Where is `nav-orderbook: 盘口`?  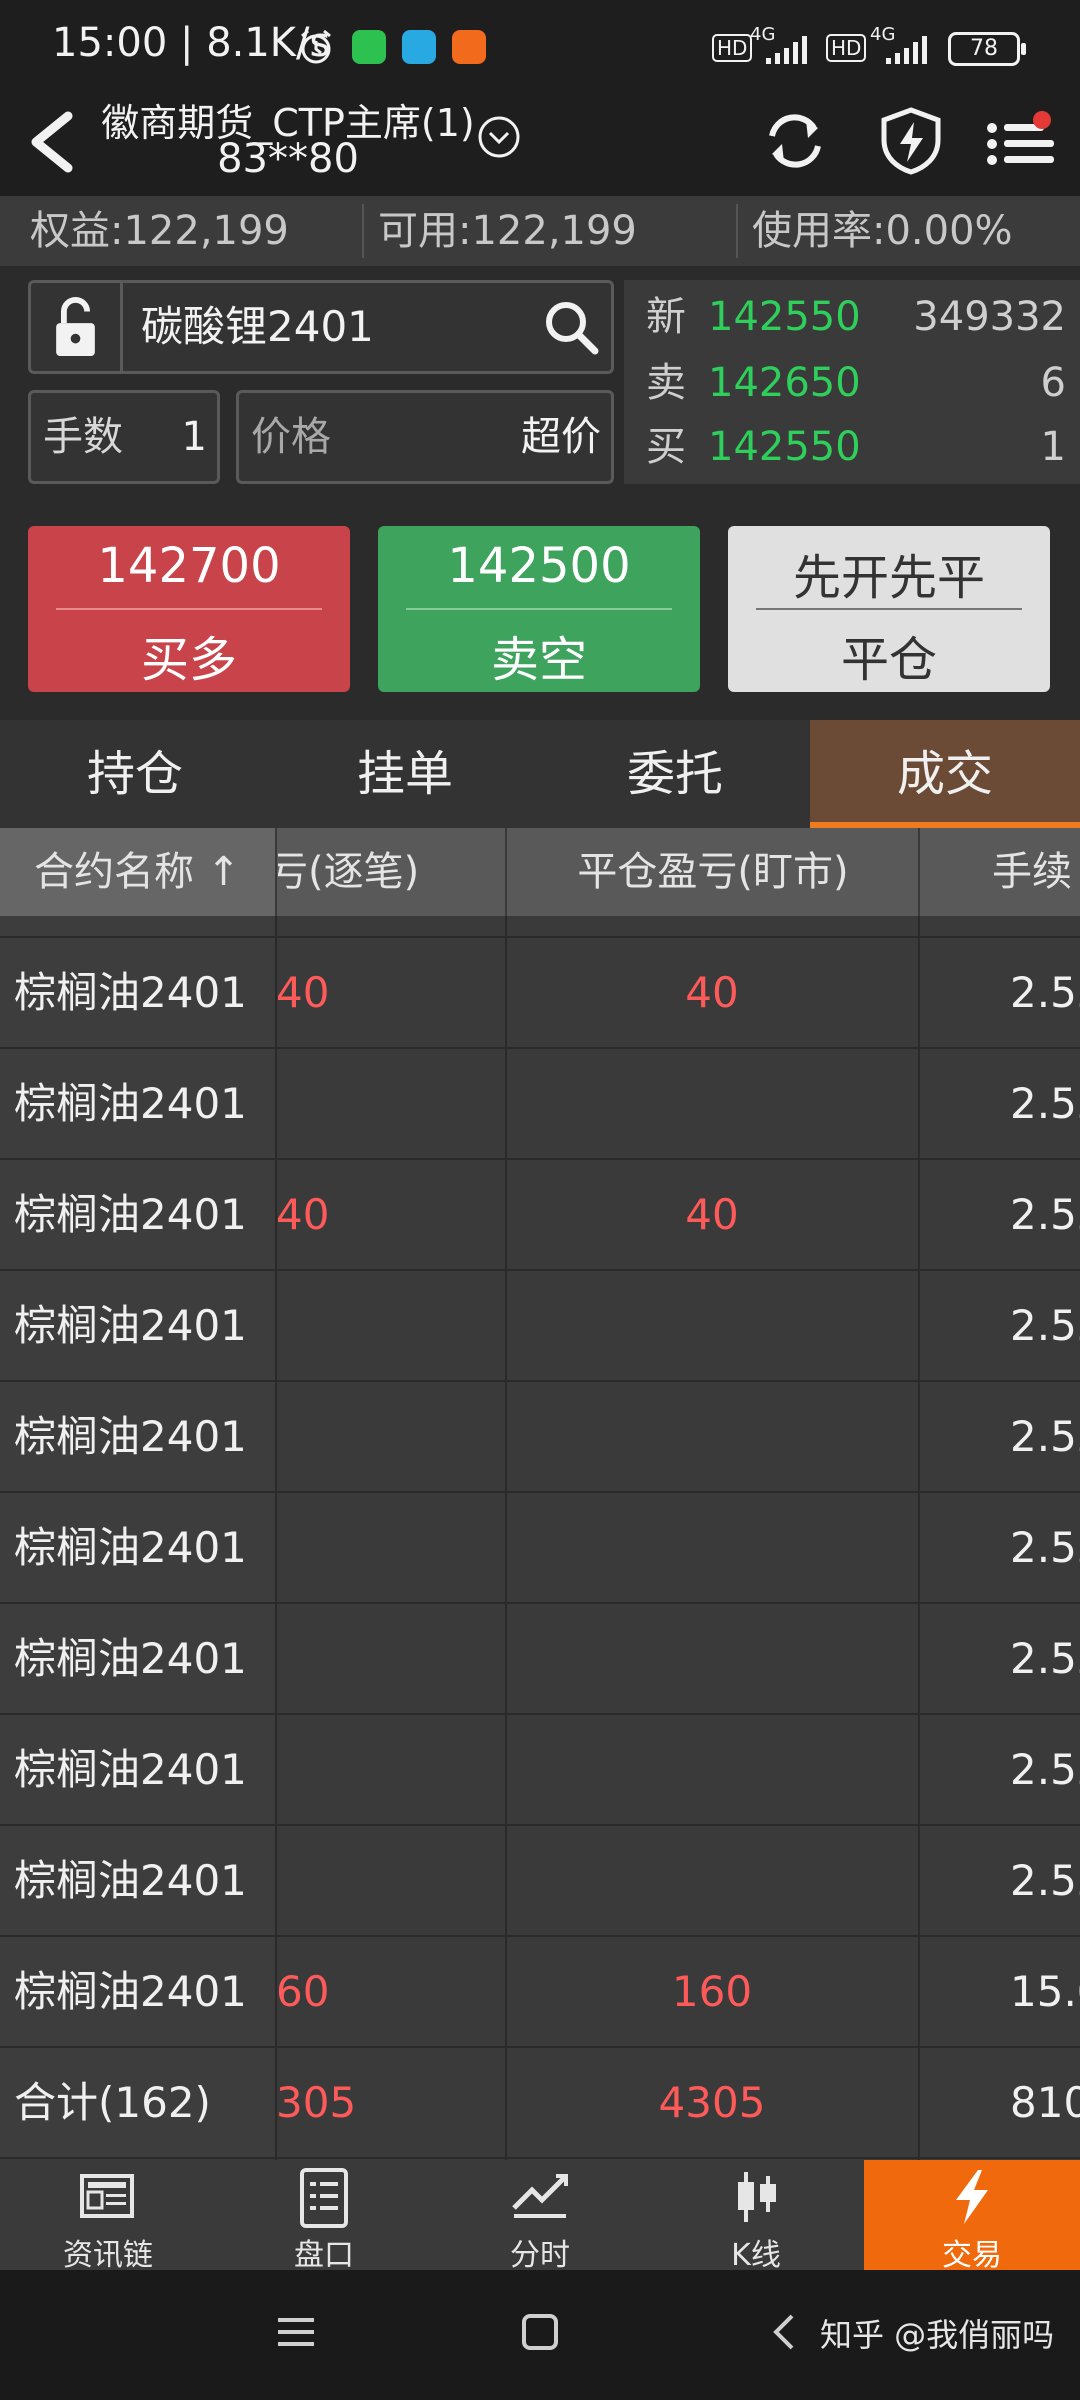 nav-orderbook: 盘口 is located at coordinates (324, 2216).